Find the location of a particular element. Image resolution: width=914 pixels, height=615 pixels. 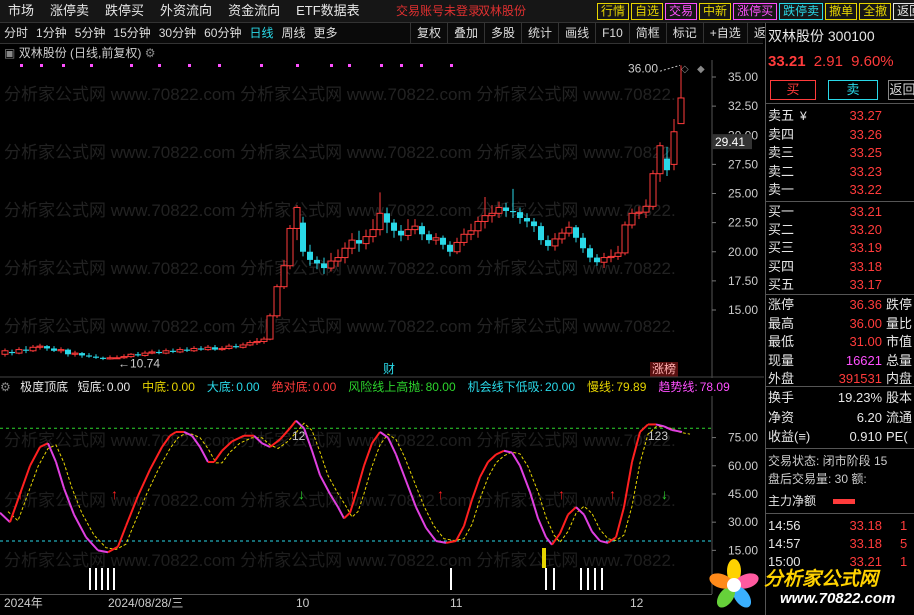

ask-row: 卖三 33.25 is located at coordinates (841, 153).